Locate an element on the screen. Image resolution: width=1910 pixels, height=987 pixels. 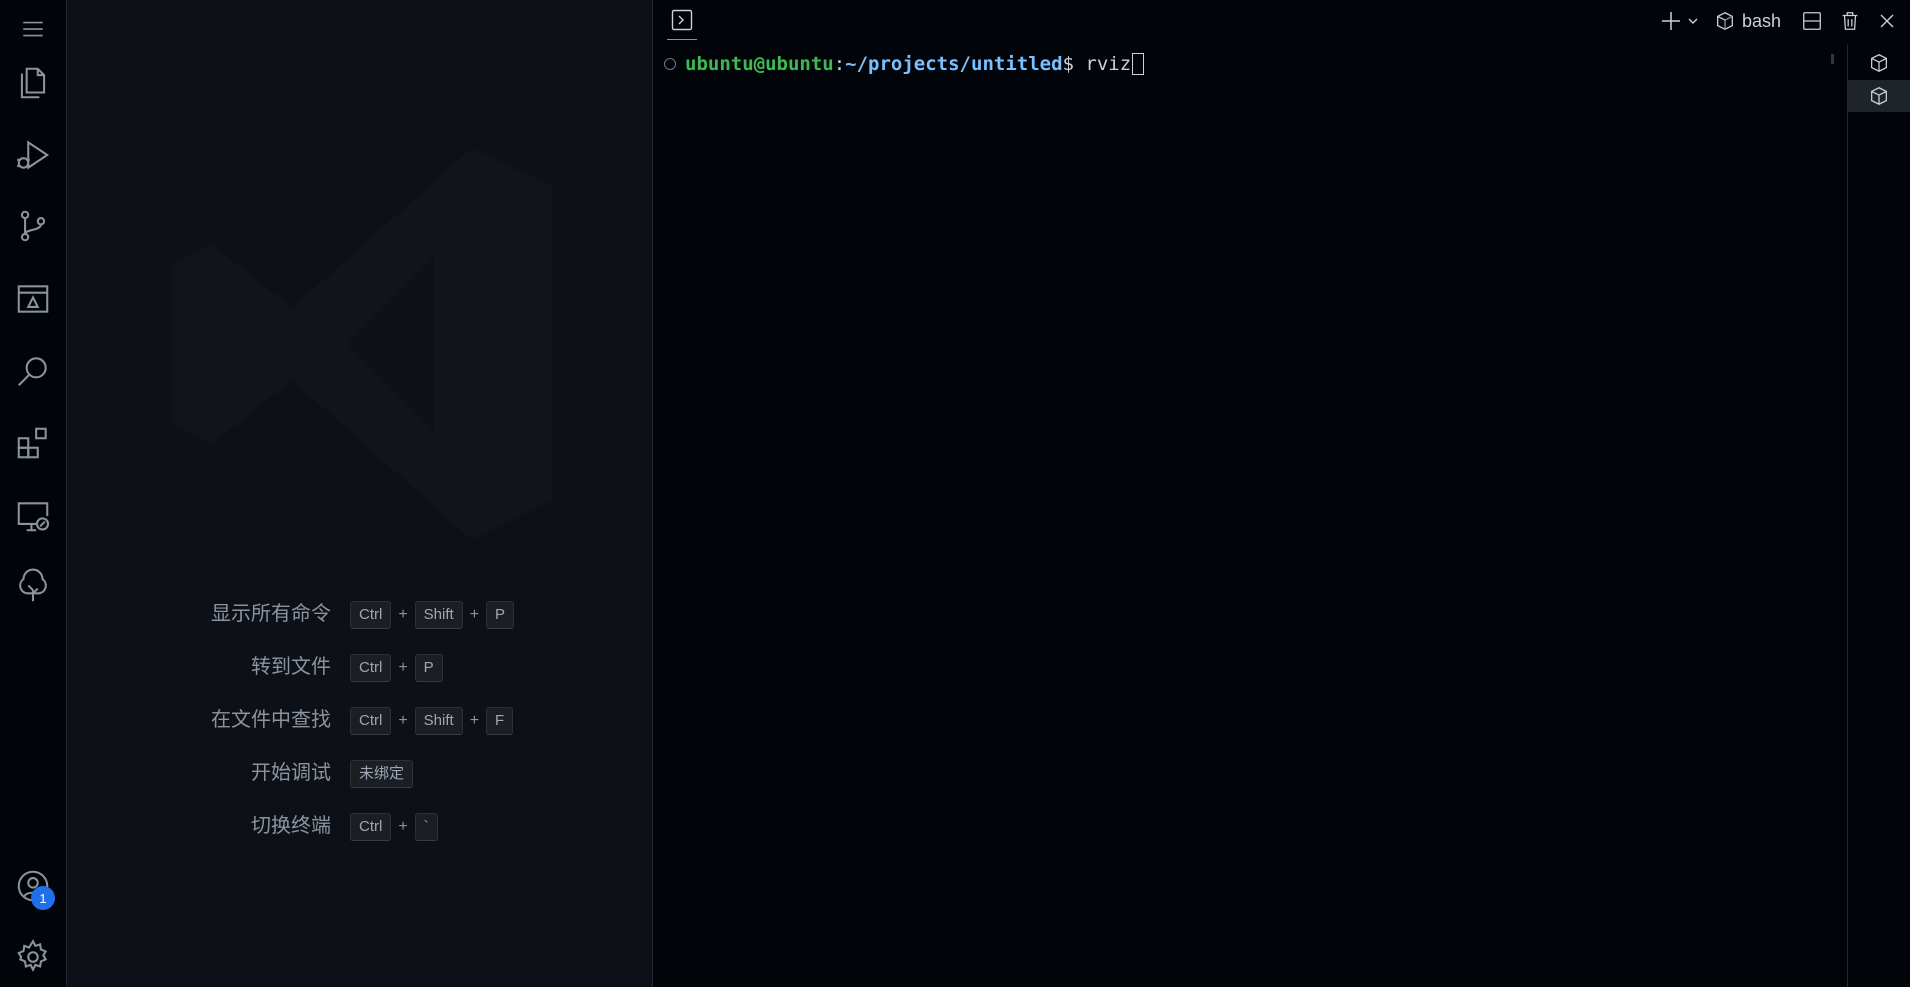
plus-icon is located at coordinates (1671, 21).